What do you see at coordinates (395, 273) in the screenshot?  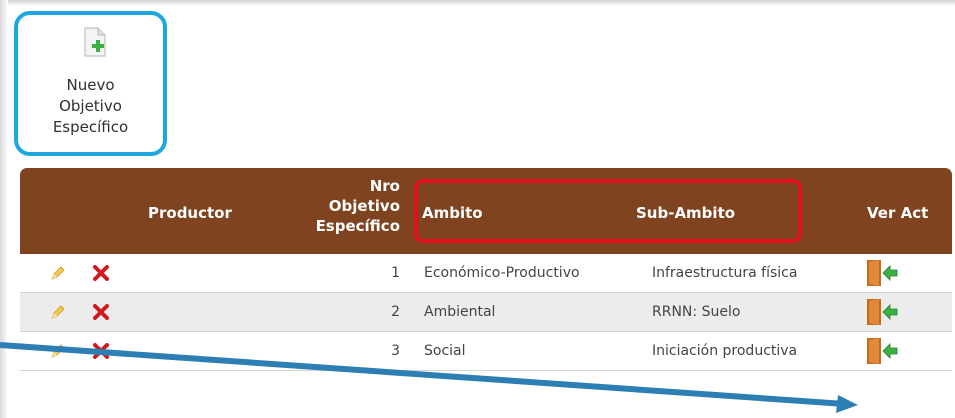 I see `cell-nro: 1` at bounding box center [395, 273].